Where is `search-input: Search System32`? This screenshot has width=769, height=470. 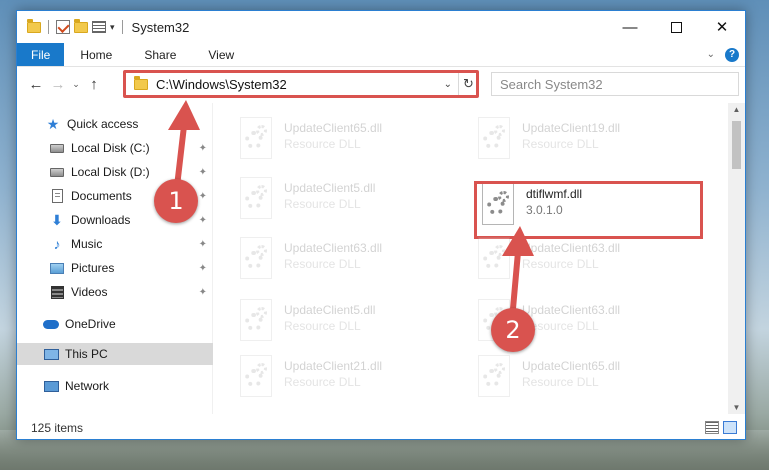 search-input: Search System32 is located at coordinates (615, 84).